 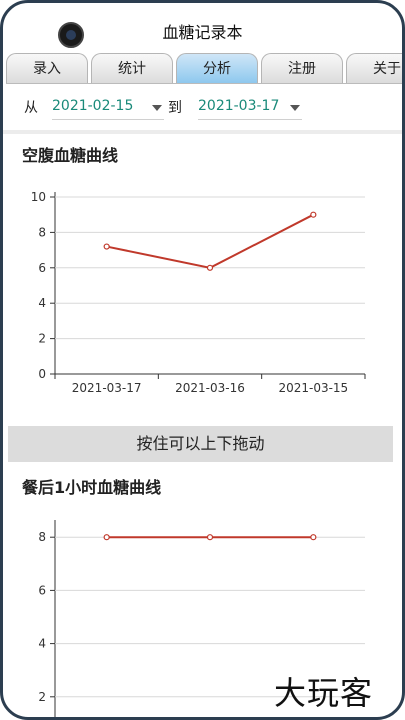 What do you see at coordinates (324, 693) in the screenshot?
I see `watermark-logo: 大玩客` at bounding box center [324, 693].